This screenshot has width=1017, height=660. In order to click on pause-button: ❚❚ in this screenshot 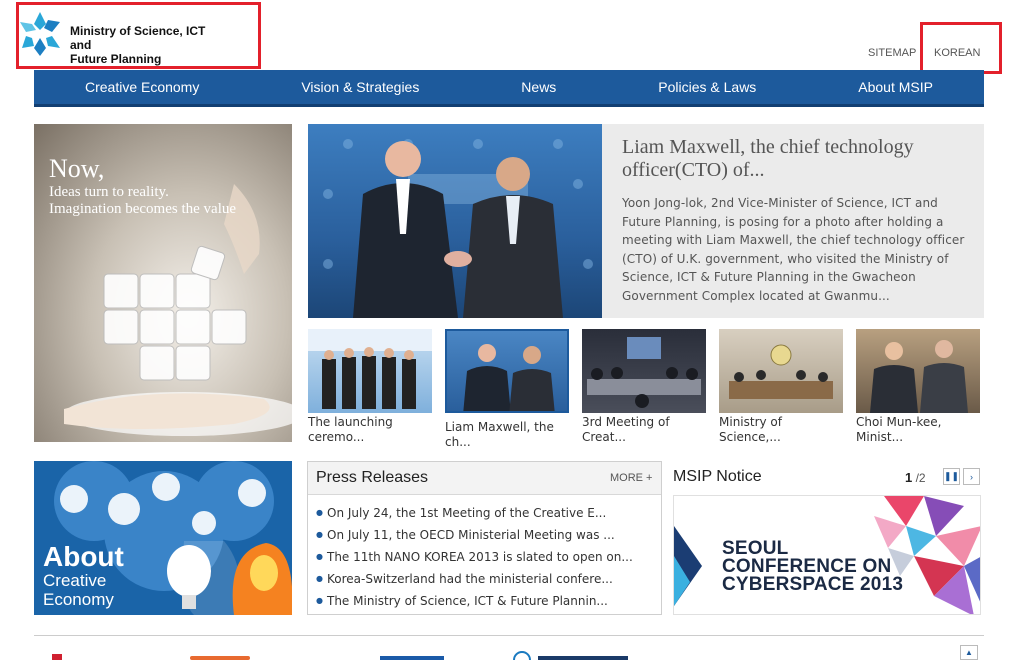, I will do `click(951, 476)`.